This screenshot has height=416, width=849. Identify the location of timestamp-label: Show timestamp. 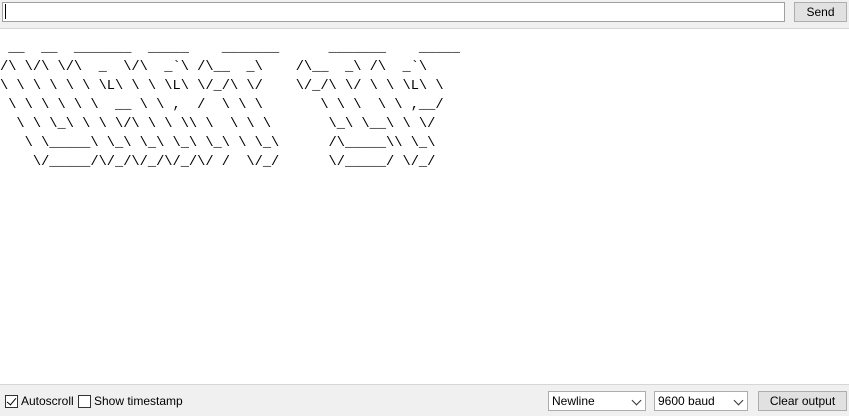
(138, 401).